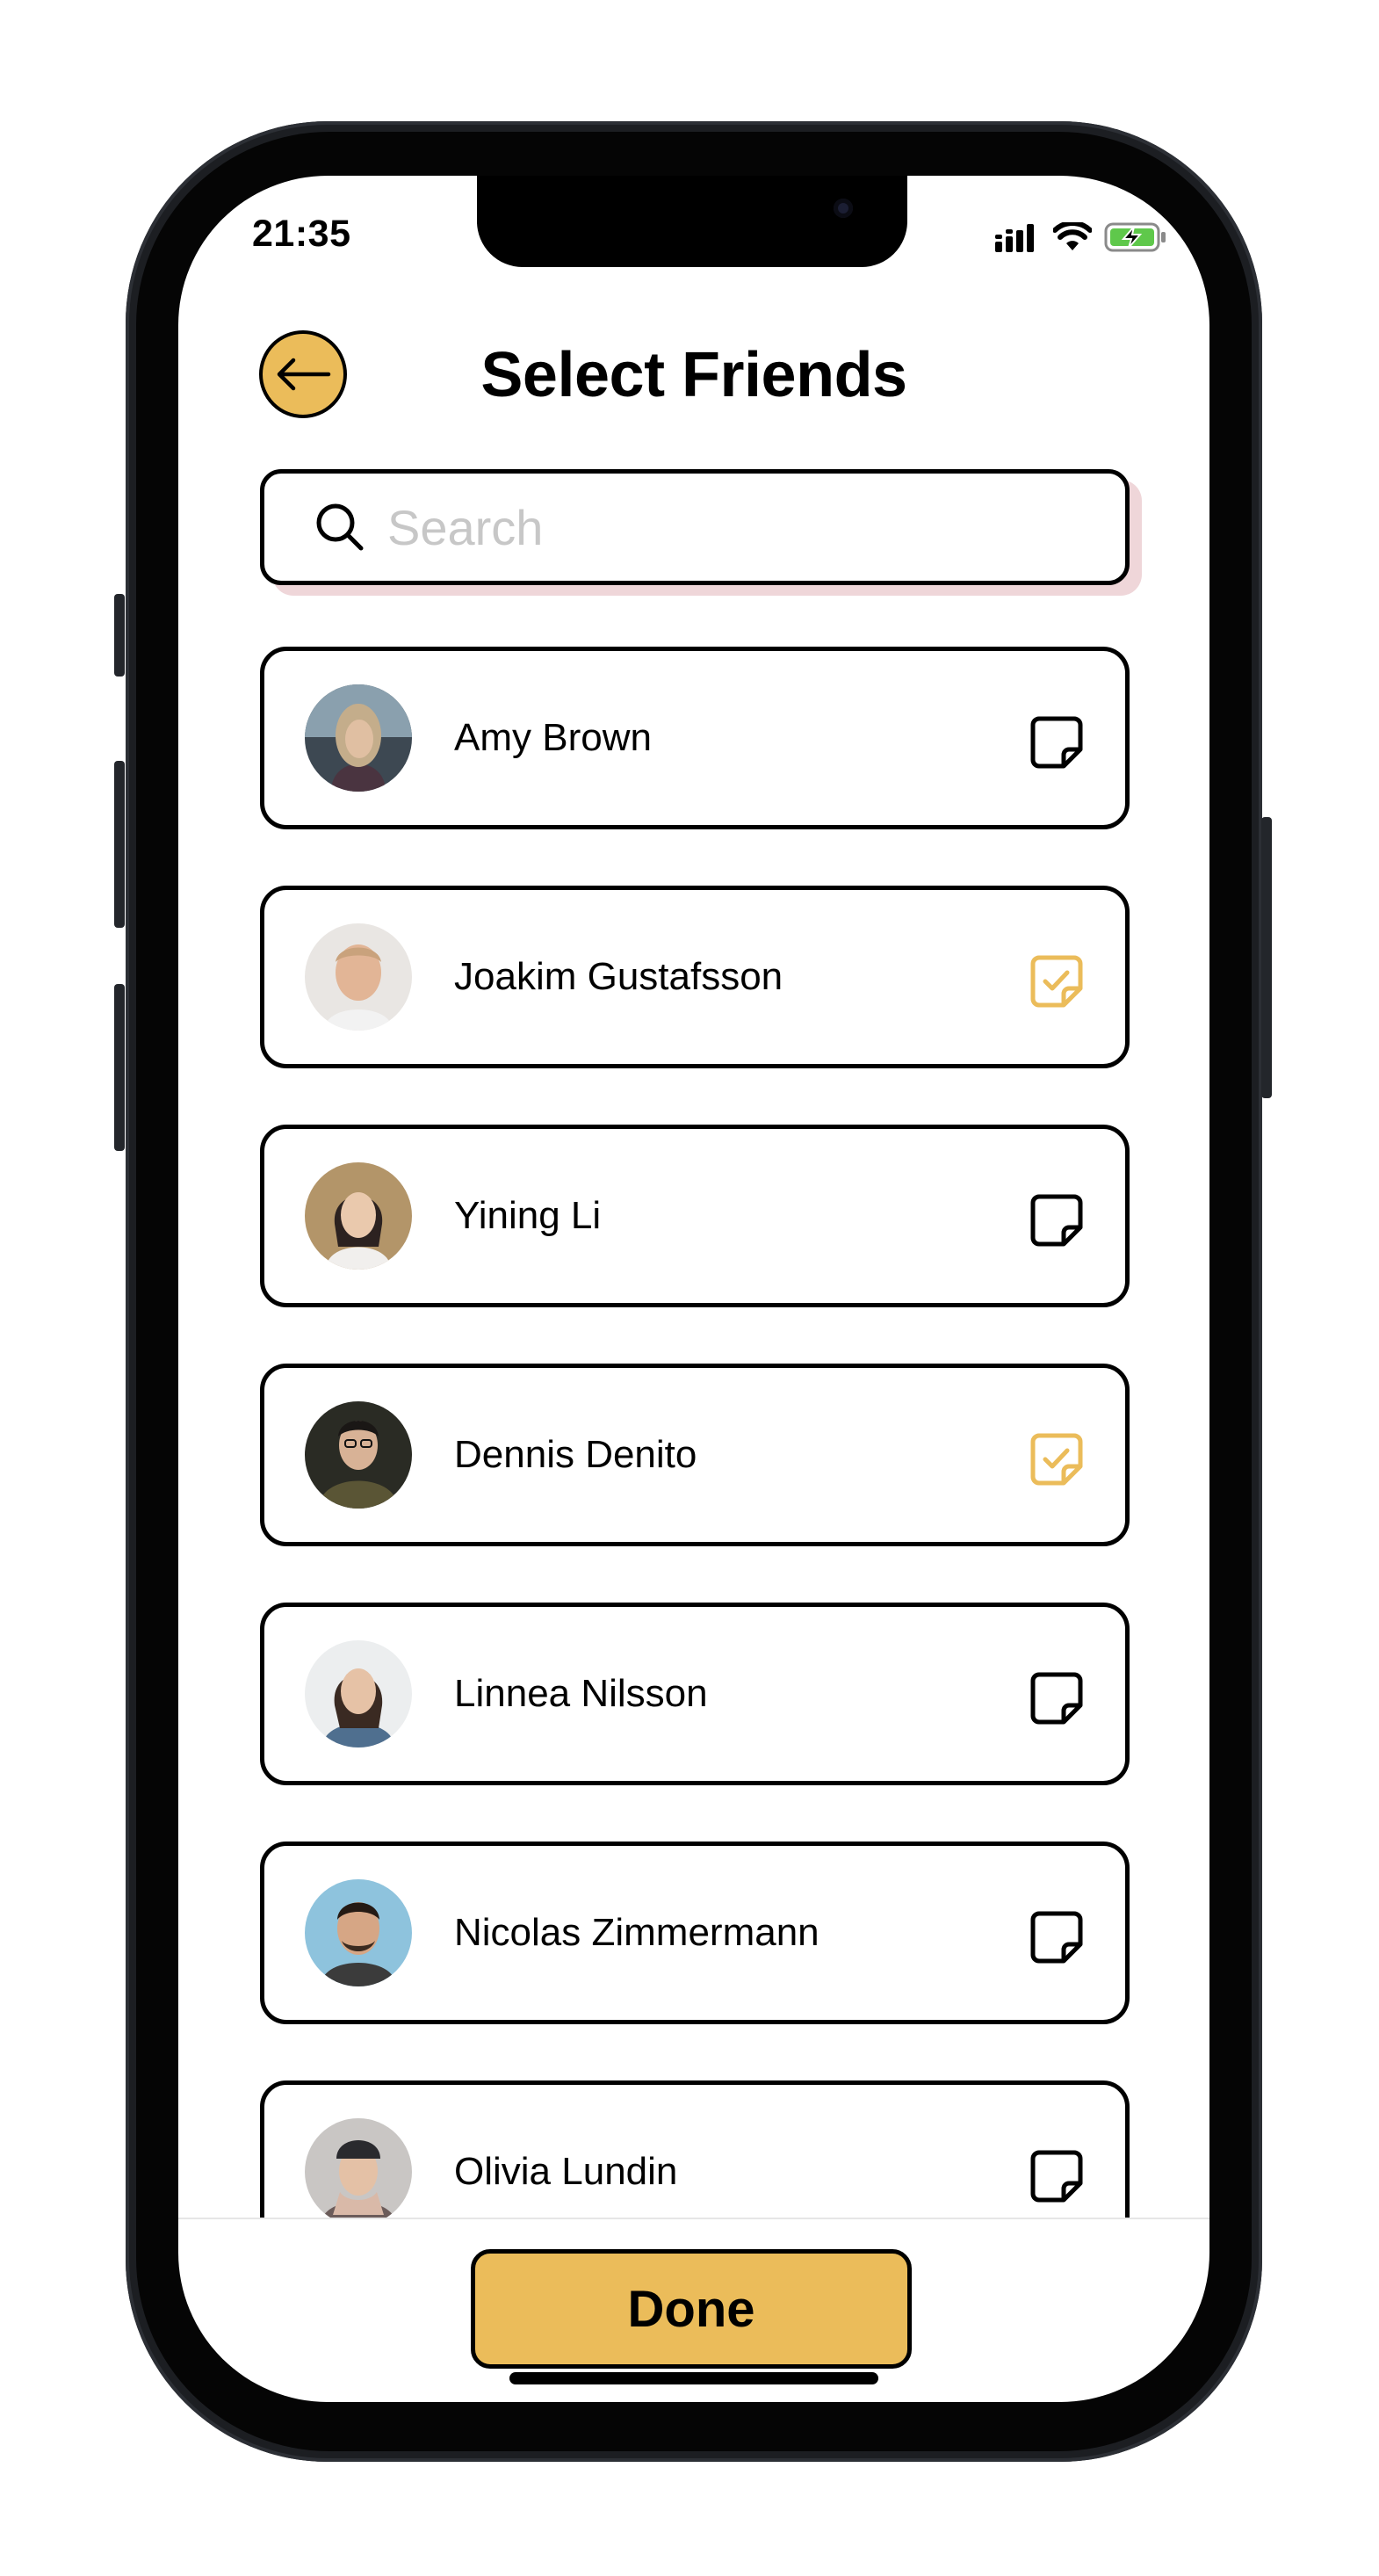  Describe the element at coordinates (618, 976) in the screenshot. I see `friend-name: Joakim Gustafsson` at that location.